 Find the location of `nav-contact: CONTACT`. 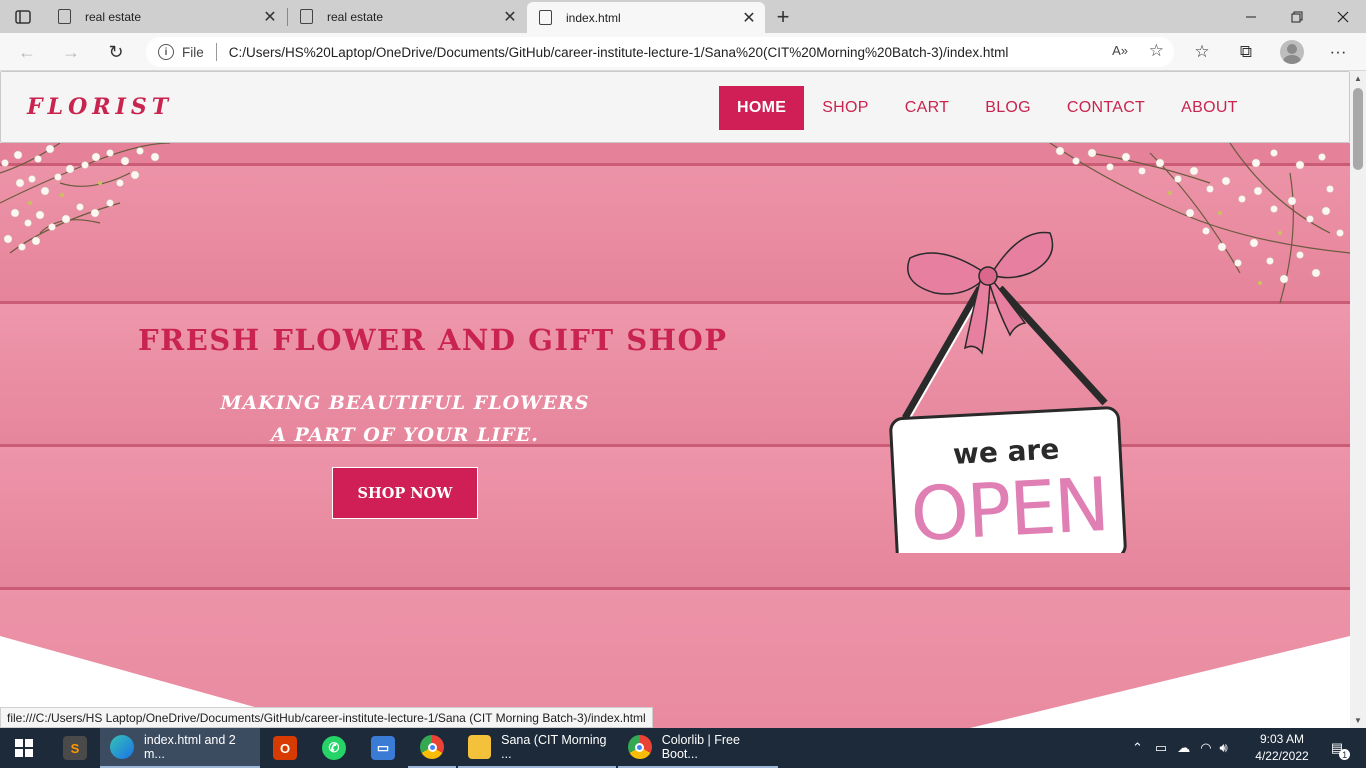

nav-contact: CONTACT is located at coordinates (1106, 108).